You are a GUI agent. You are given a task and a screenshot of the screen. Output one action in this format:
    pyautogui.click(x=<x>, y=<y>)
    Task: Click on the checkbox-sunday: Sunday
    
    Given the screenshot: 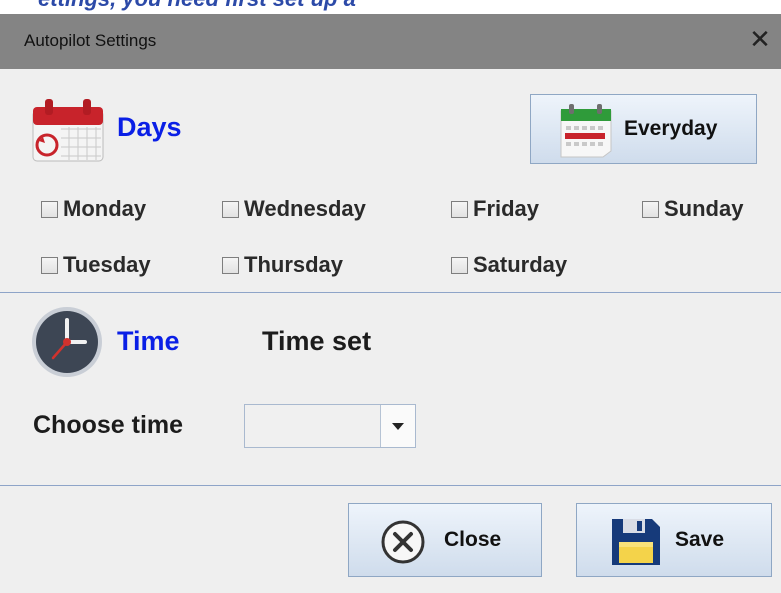 What is the action you would take?
    pyautogui.click(x=692, y=209)
    